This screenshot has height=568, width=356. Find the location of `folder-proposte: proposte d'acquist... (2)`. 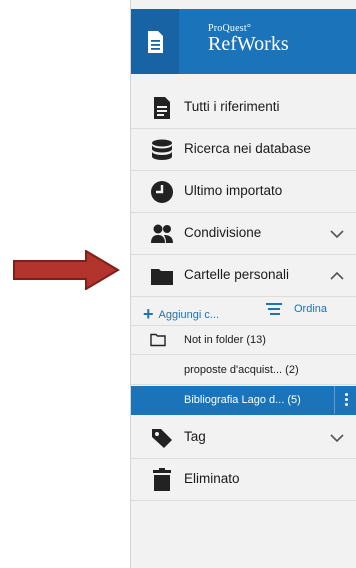

folder-proposte: proposte d'acquist... (2) is located at coordinates (243, 370).